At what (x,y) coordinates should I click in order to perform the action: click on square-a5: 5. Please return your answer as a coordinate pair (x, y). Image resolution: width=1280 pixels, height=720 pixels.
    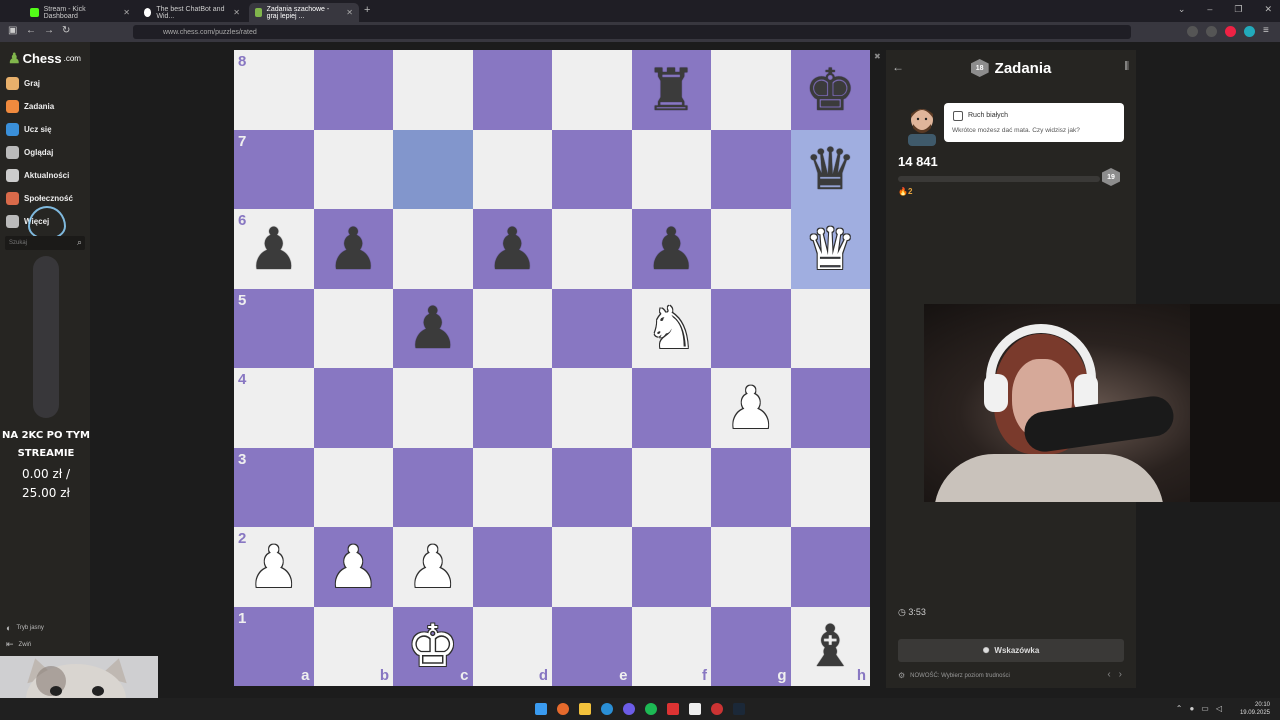
    Looking at the image, I should click on (274, 328).